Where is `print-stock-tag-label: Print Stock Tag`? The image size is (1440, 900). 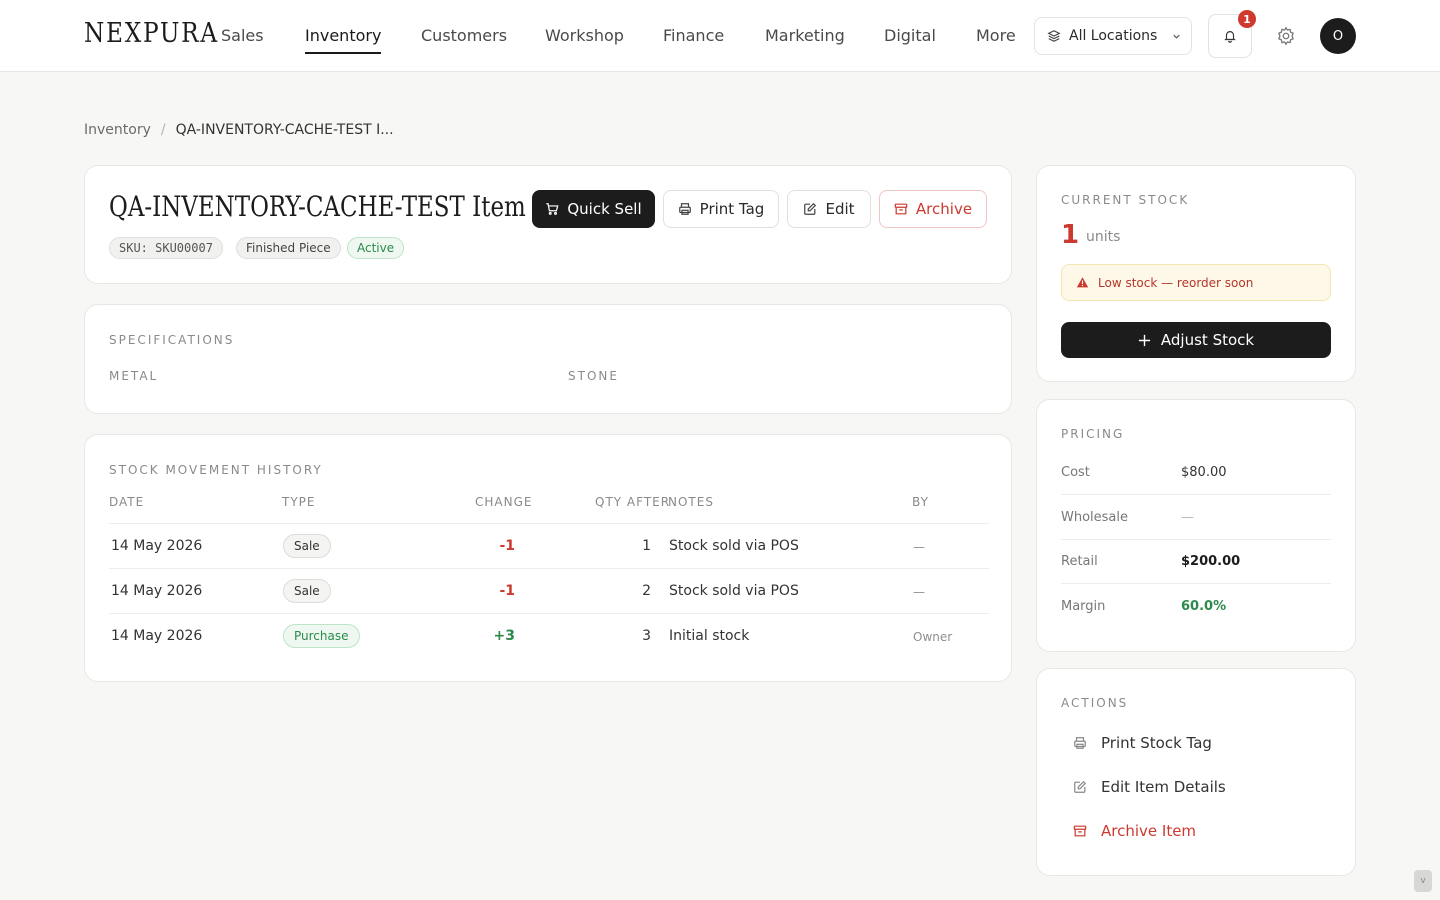 print-stock-tag-label: Print Stock Tag is located at coordinates (1156, 743).